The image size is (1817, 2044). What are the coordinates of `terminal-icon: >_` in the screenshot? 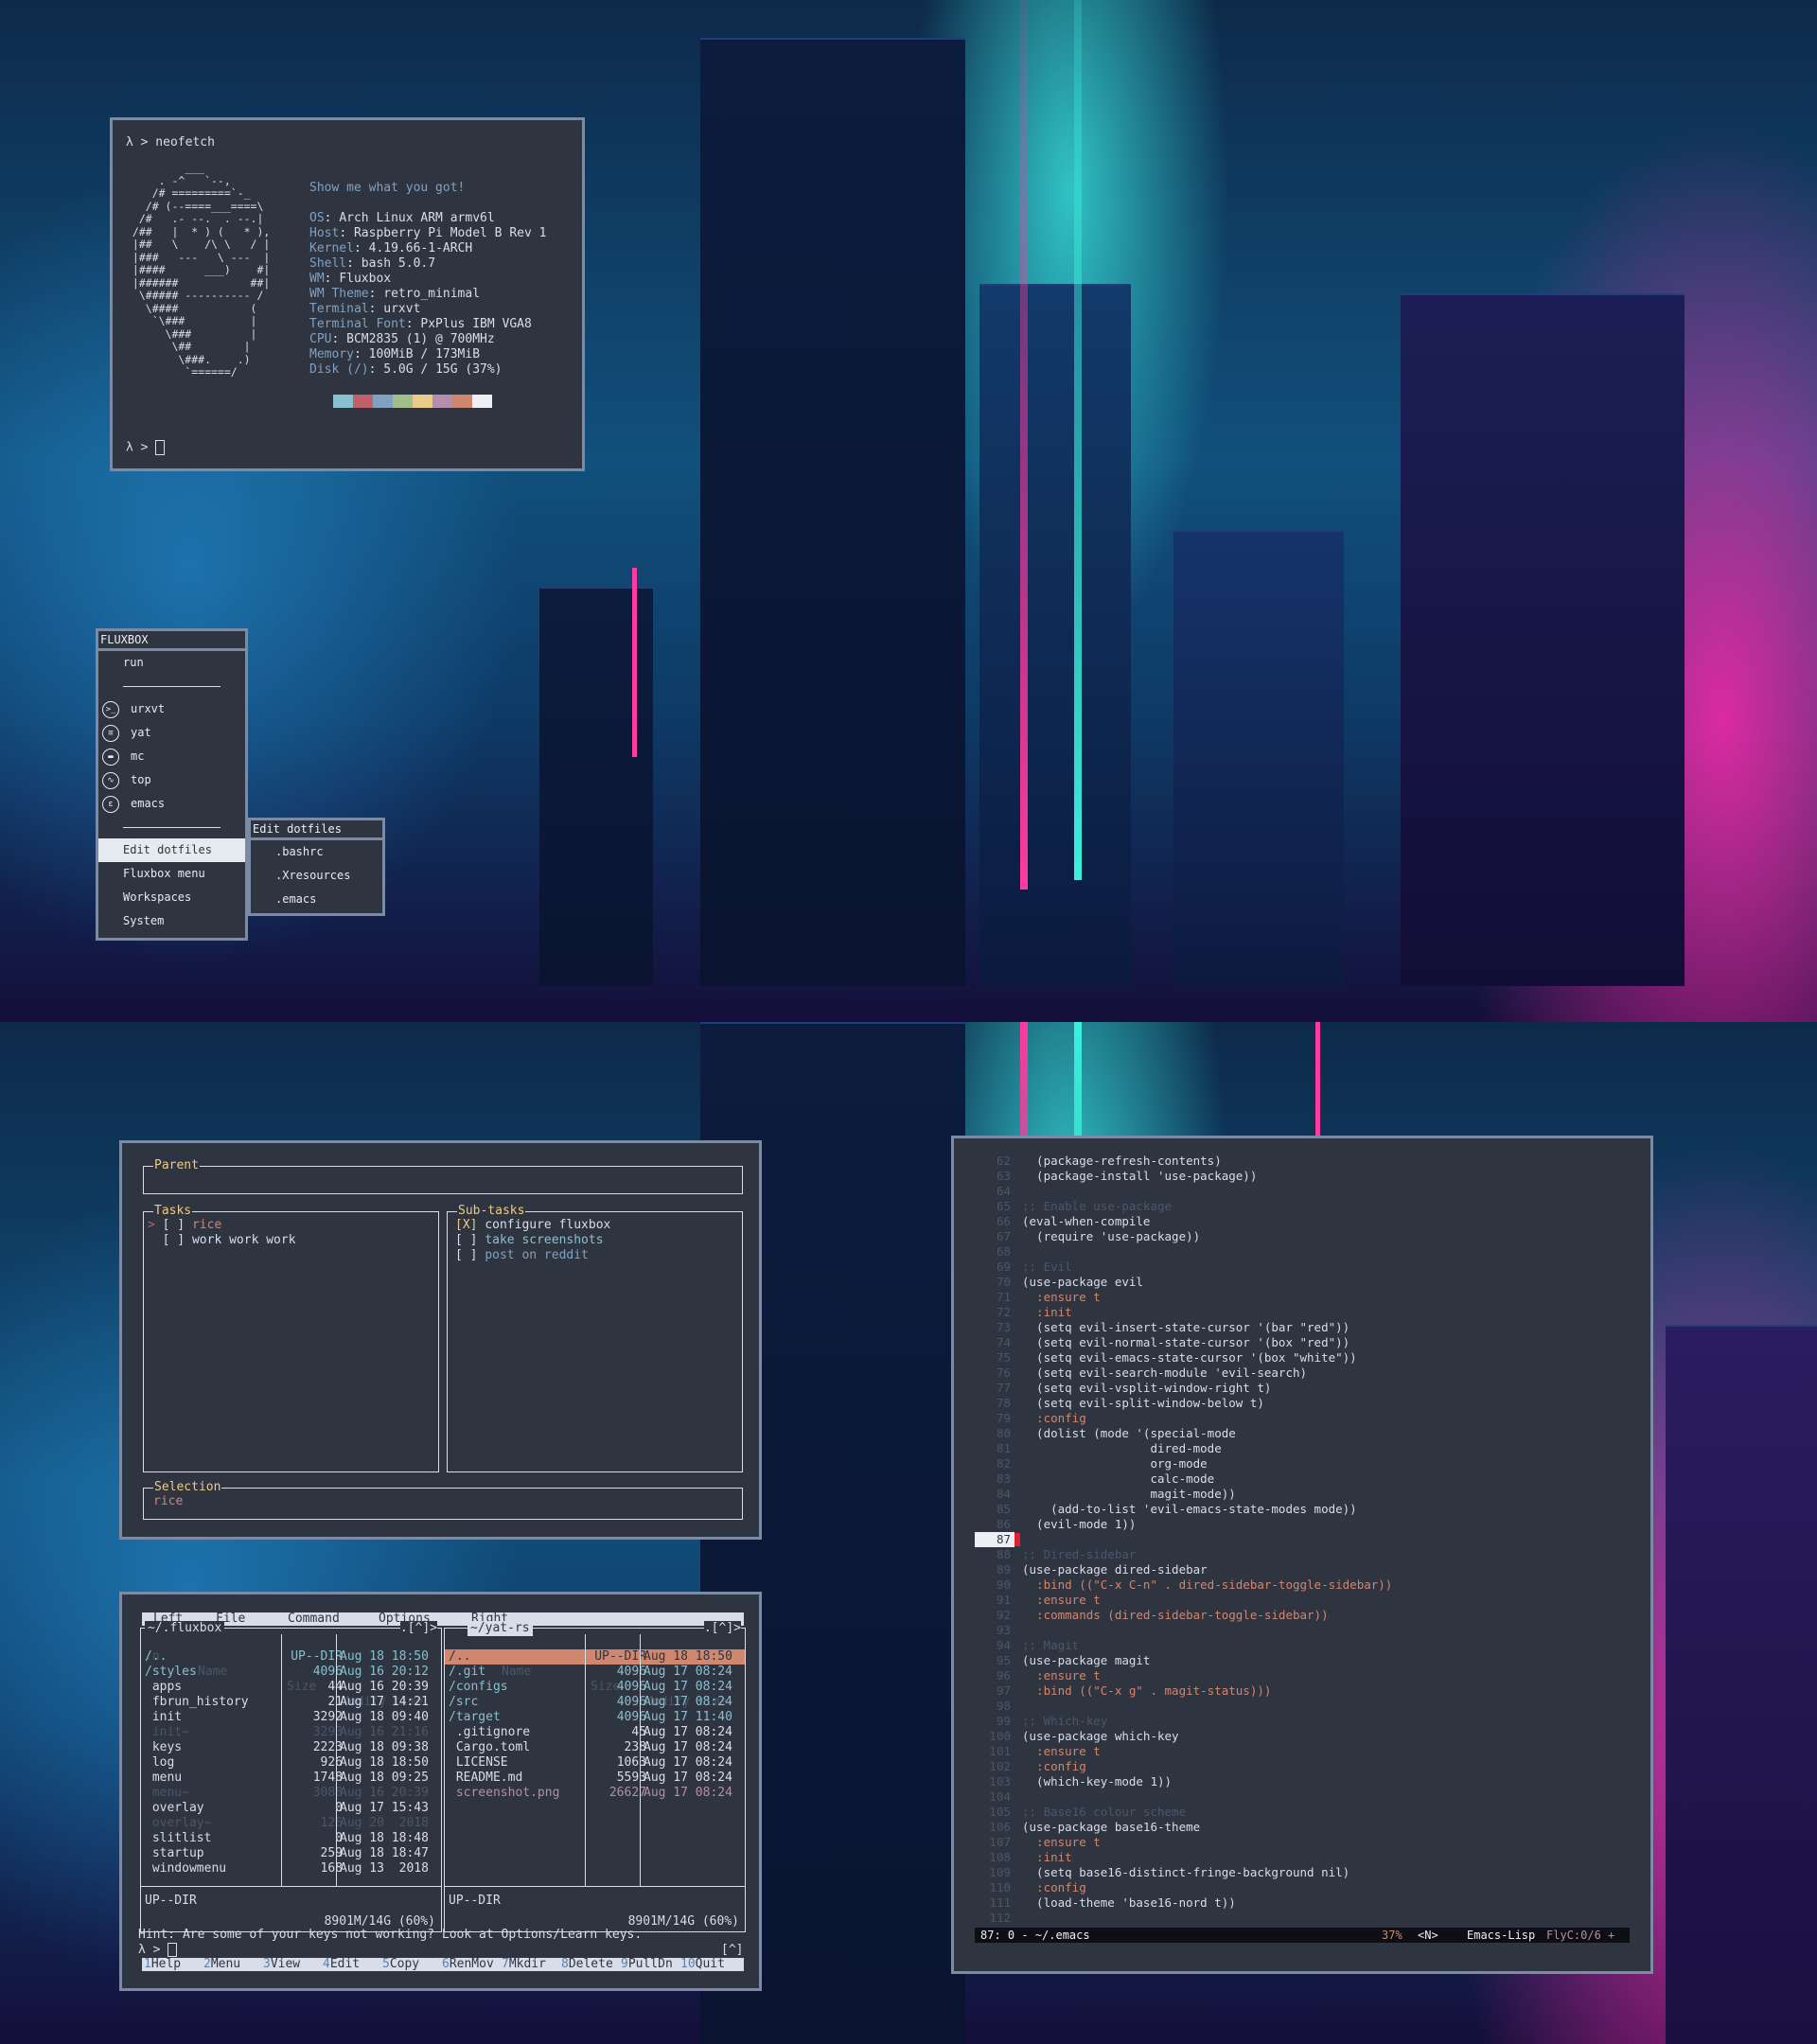 It's located at (111, 709).